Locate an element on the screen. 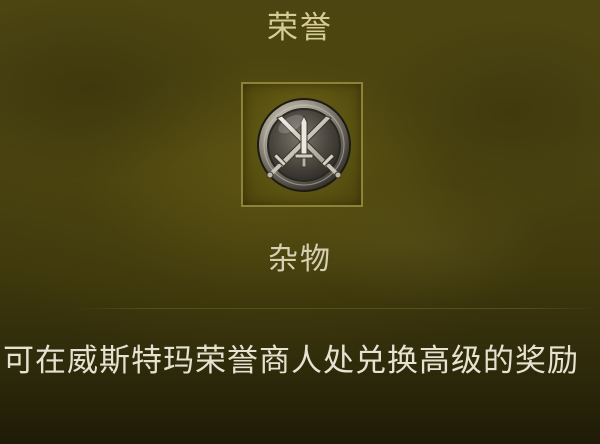 This screenshot has width=600, height=444. item-description: 可在威斯特玛荣誉商人处兑换高级的奖励 is located at coordinates (291, 361).